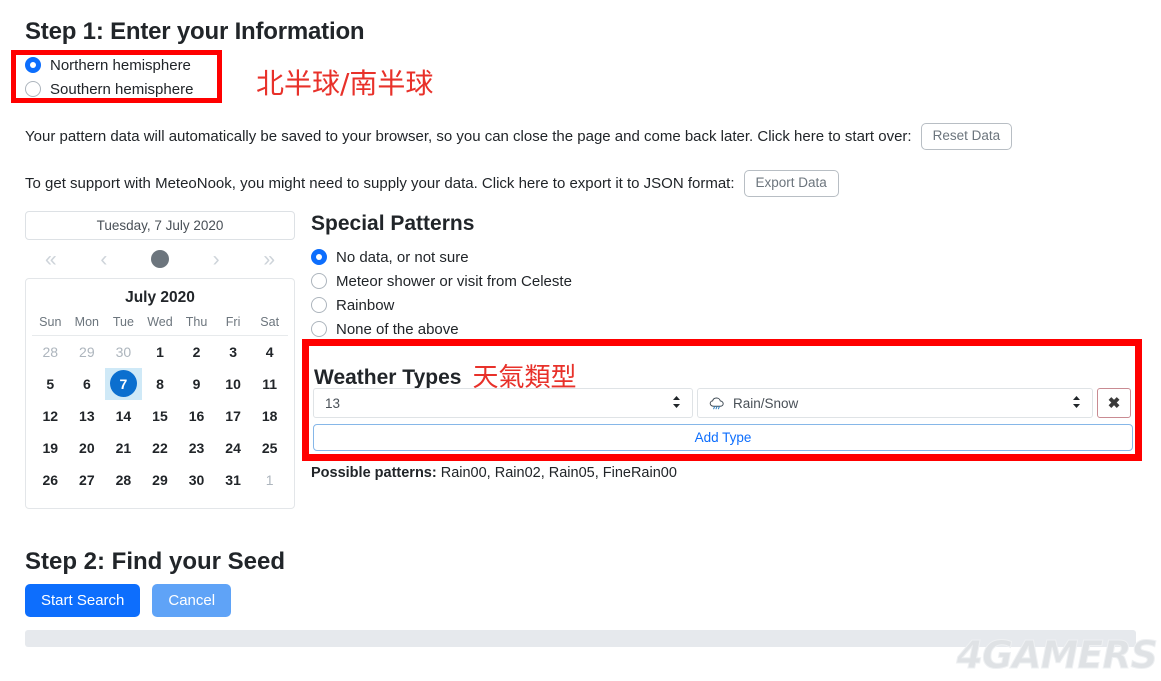 The height and width of the screenshot is (681, 1161). Describe the element at coordinates (233, 352) in the screenshot. I see `calendar-day: 3` at that location.